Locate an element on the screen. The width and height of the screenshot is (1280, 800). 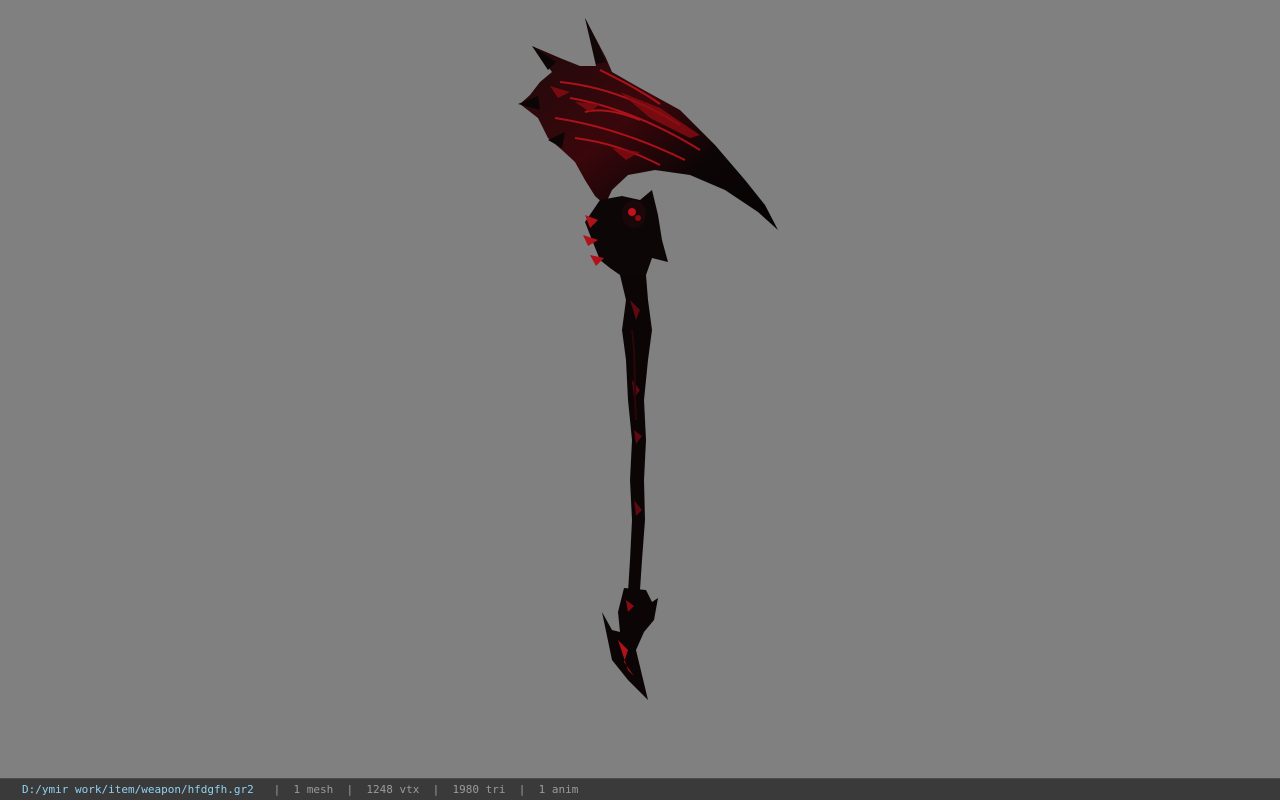
file-path: D:/ymir work/item/weapon/hfdgfh.gr2 is located at coordinates (138, 789).